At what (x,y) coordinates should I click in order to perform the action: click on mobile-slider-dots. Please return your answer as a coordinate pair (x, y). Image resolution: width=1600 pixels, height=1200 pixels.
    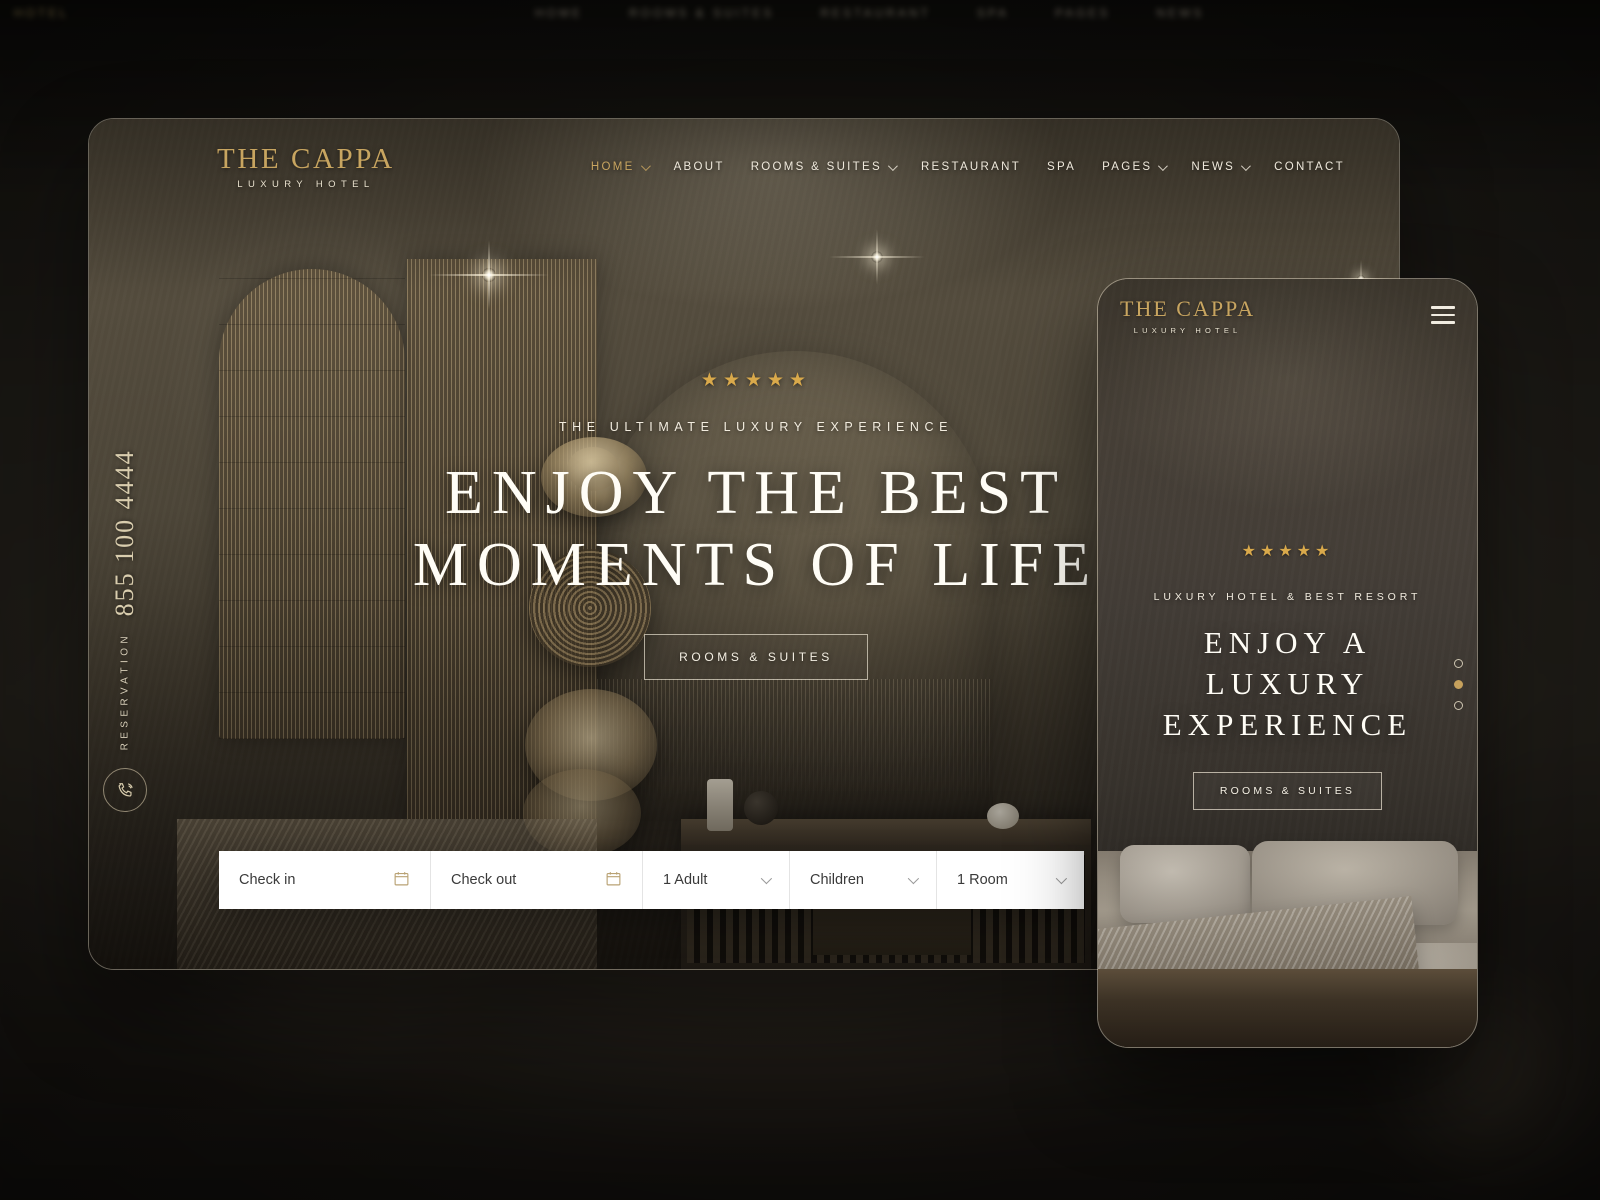
    Looking at the image, I should click on (1458, 684).